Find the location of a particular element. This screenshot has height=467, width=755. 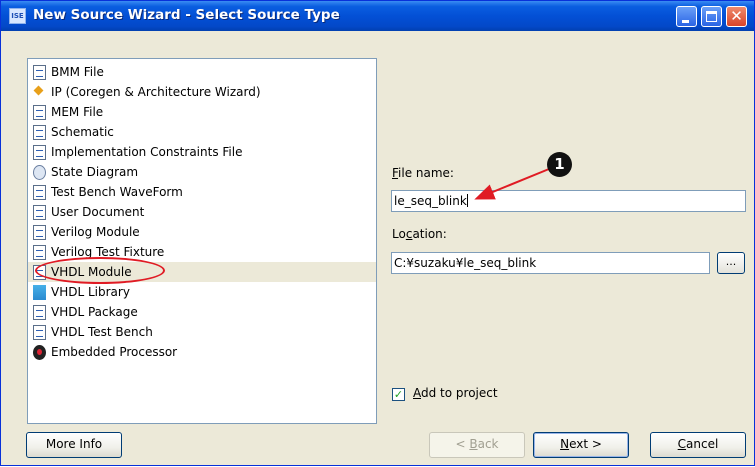

annotation-number-marker: 1 is located at coordinates (559, 164).